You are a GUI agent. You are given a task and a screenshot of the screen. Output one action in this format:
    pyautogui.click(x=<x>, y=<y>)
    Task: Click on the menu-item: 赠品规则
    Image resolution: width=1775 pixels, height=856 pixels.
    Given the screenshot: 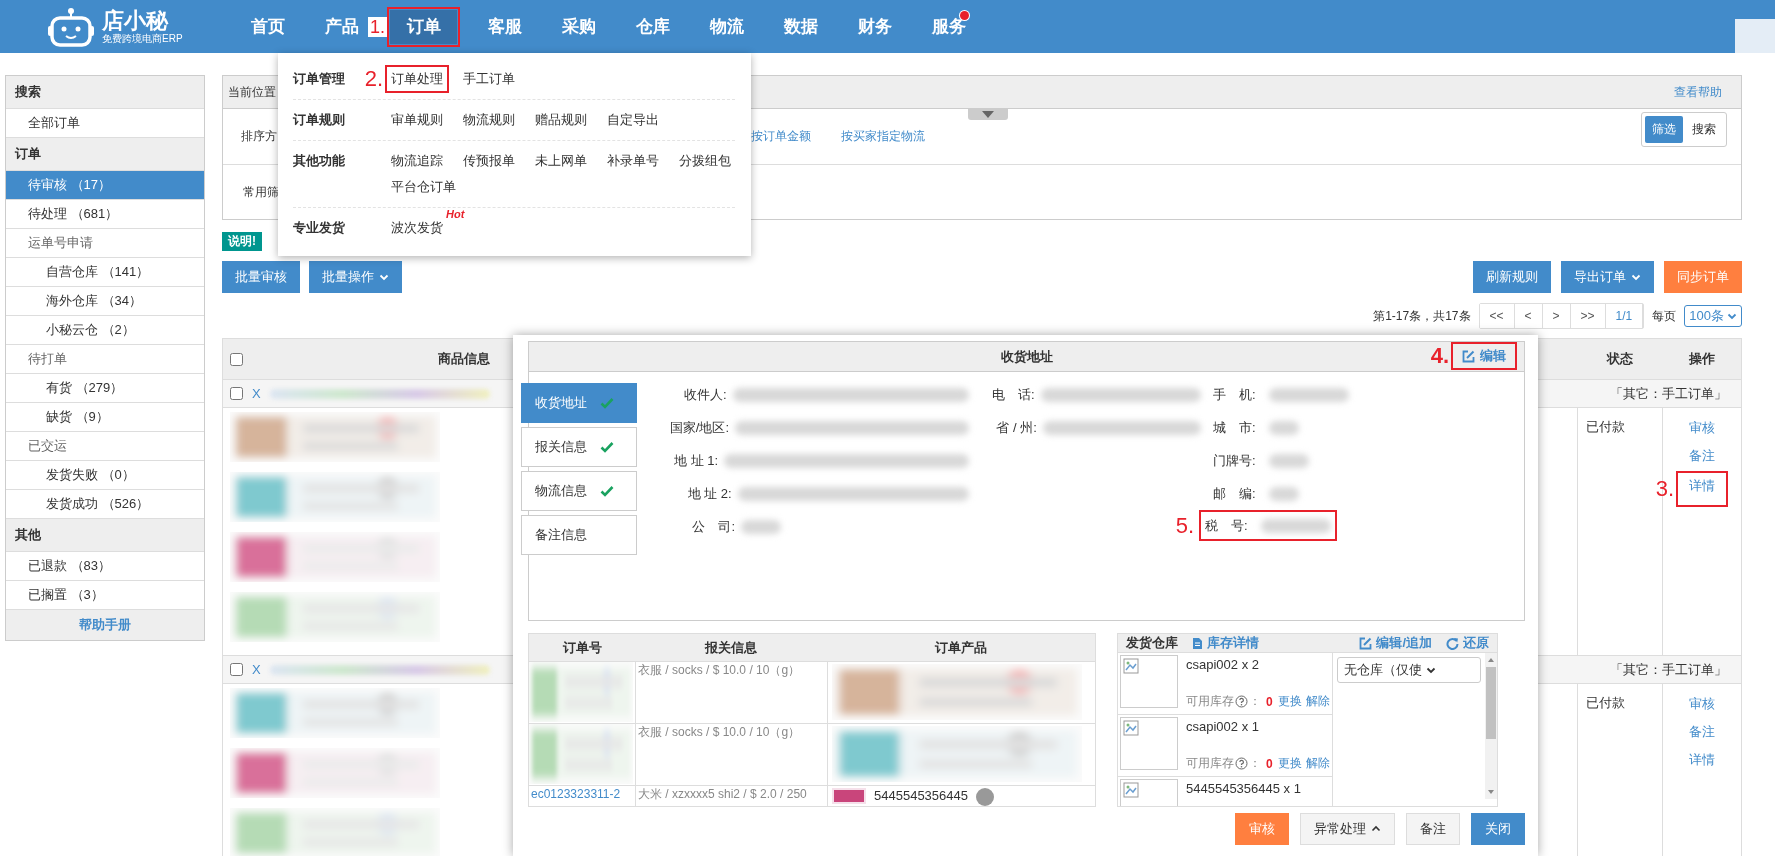 What is the action you would take?
    pyautogui.click(x=561, y=120)
    